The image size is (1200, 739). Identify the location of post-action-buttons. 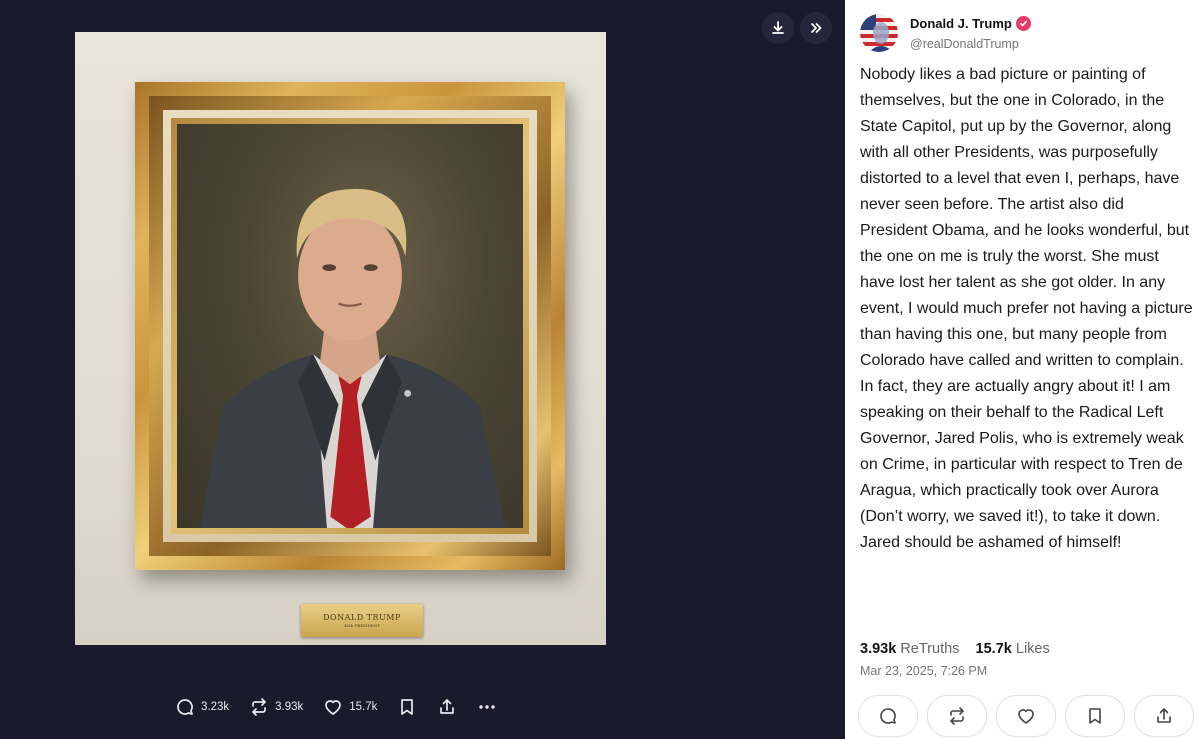
(1026, 716).